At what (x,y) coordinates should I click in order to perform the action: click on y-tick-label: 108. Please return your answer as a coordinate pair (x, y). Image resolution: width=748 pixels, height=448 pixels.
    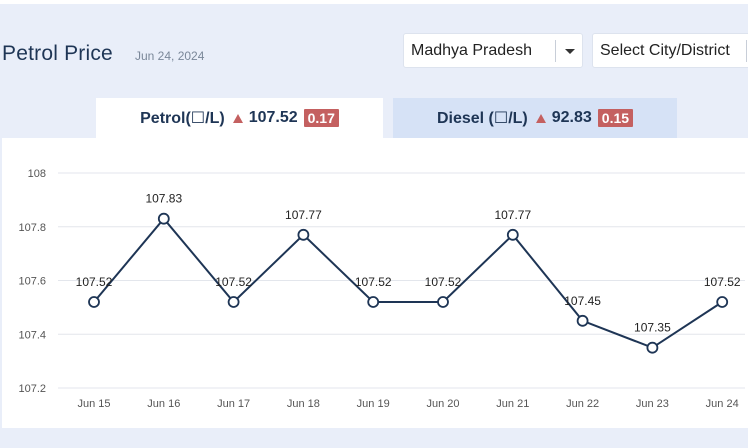
    Looking at the image, I should click on (37, 174).